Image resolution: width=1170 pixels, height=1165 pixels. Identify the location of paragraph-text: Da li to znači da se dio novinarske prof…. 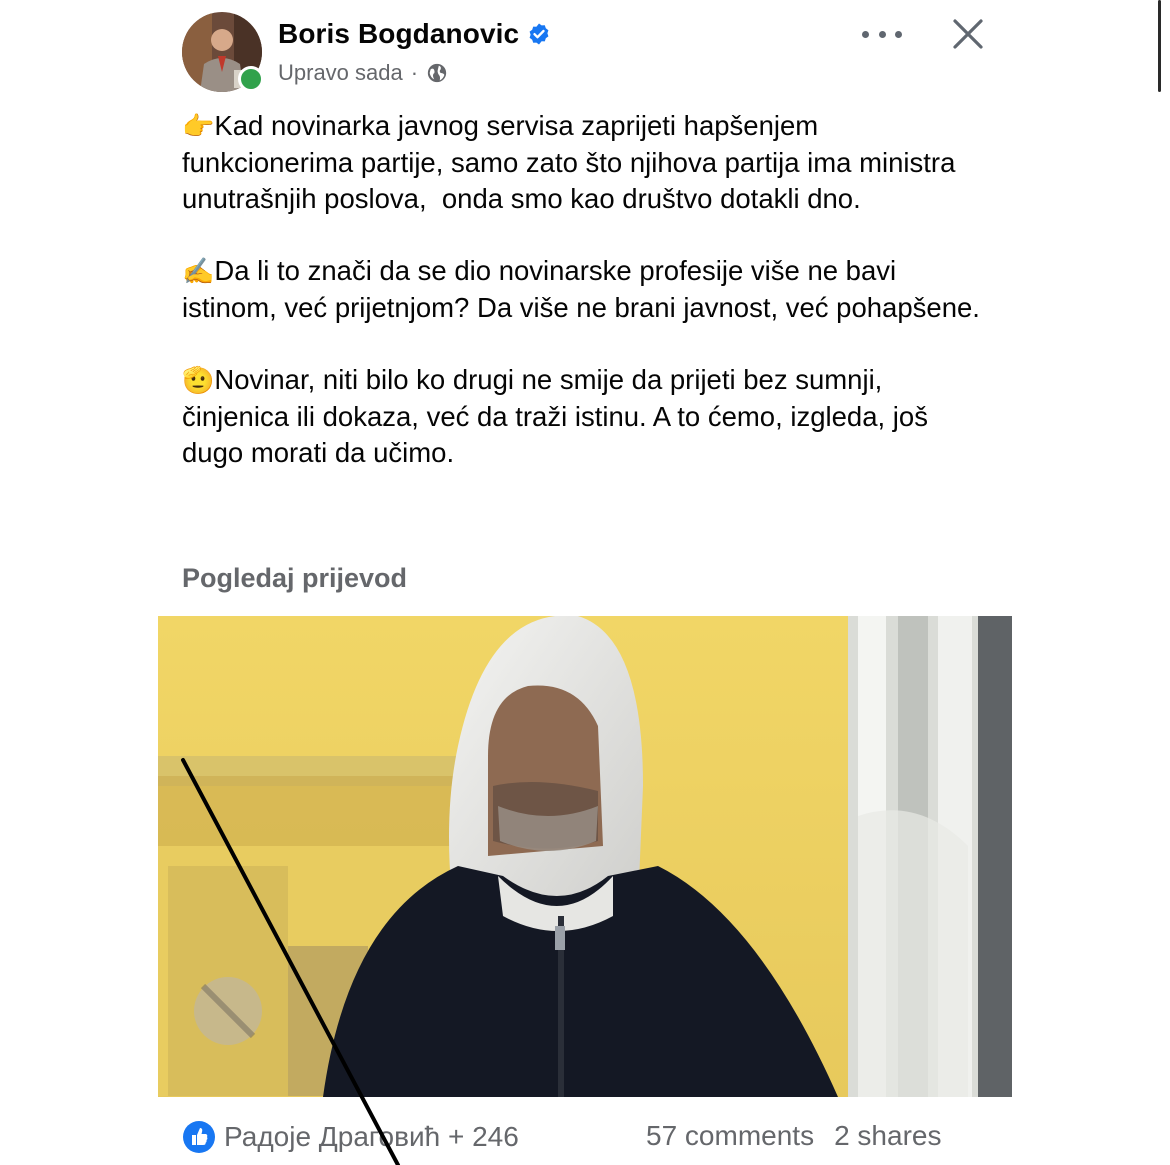
(581, 289).